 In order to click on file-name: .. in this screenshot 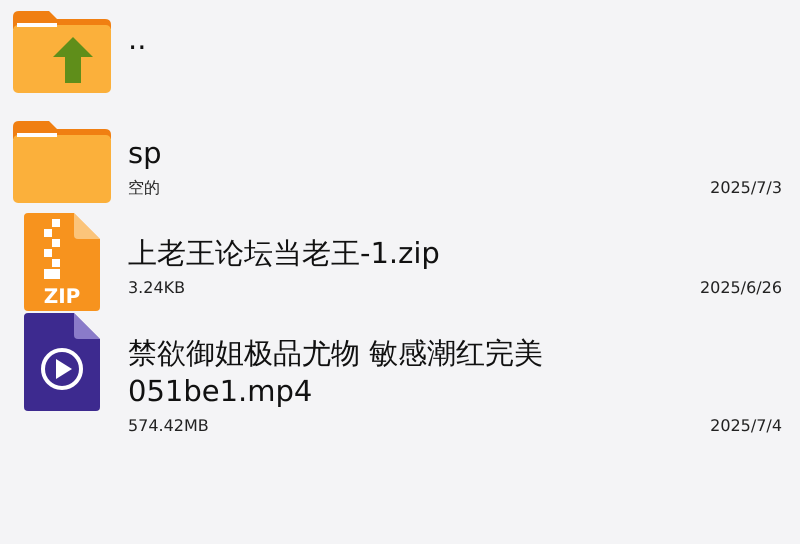, I will do `click(138, 39)`.